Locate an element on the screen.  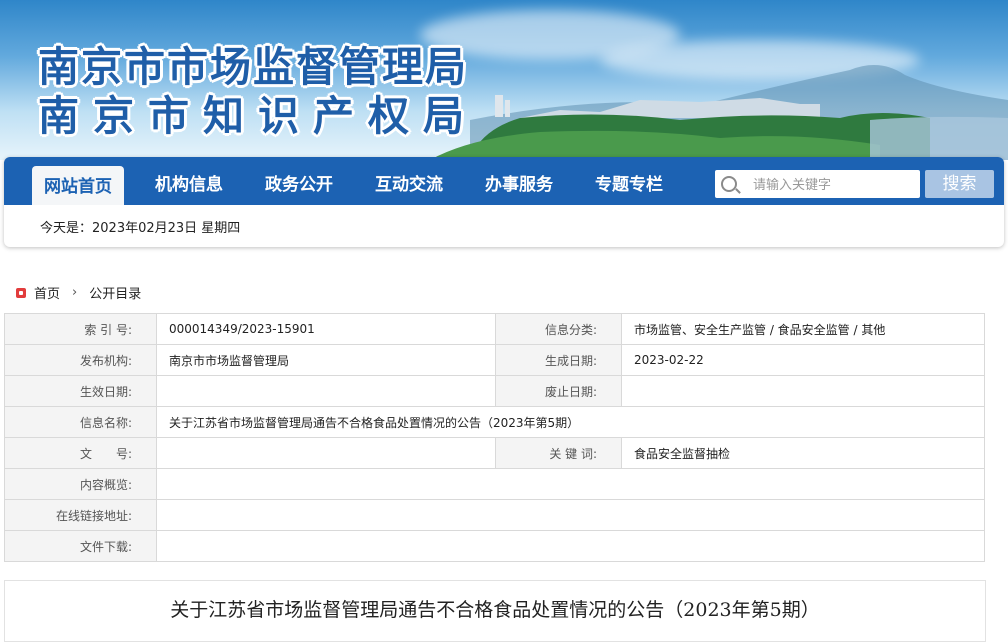
effective-date-value is located at coordinates (326, 391).